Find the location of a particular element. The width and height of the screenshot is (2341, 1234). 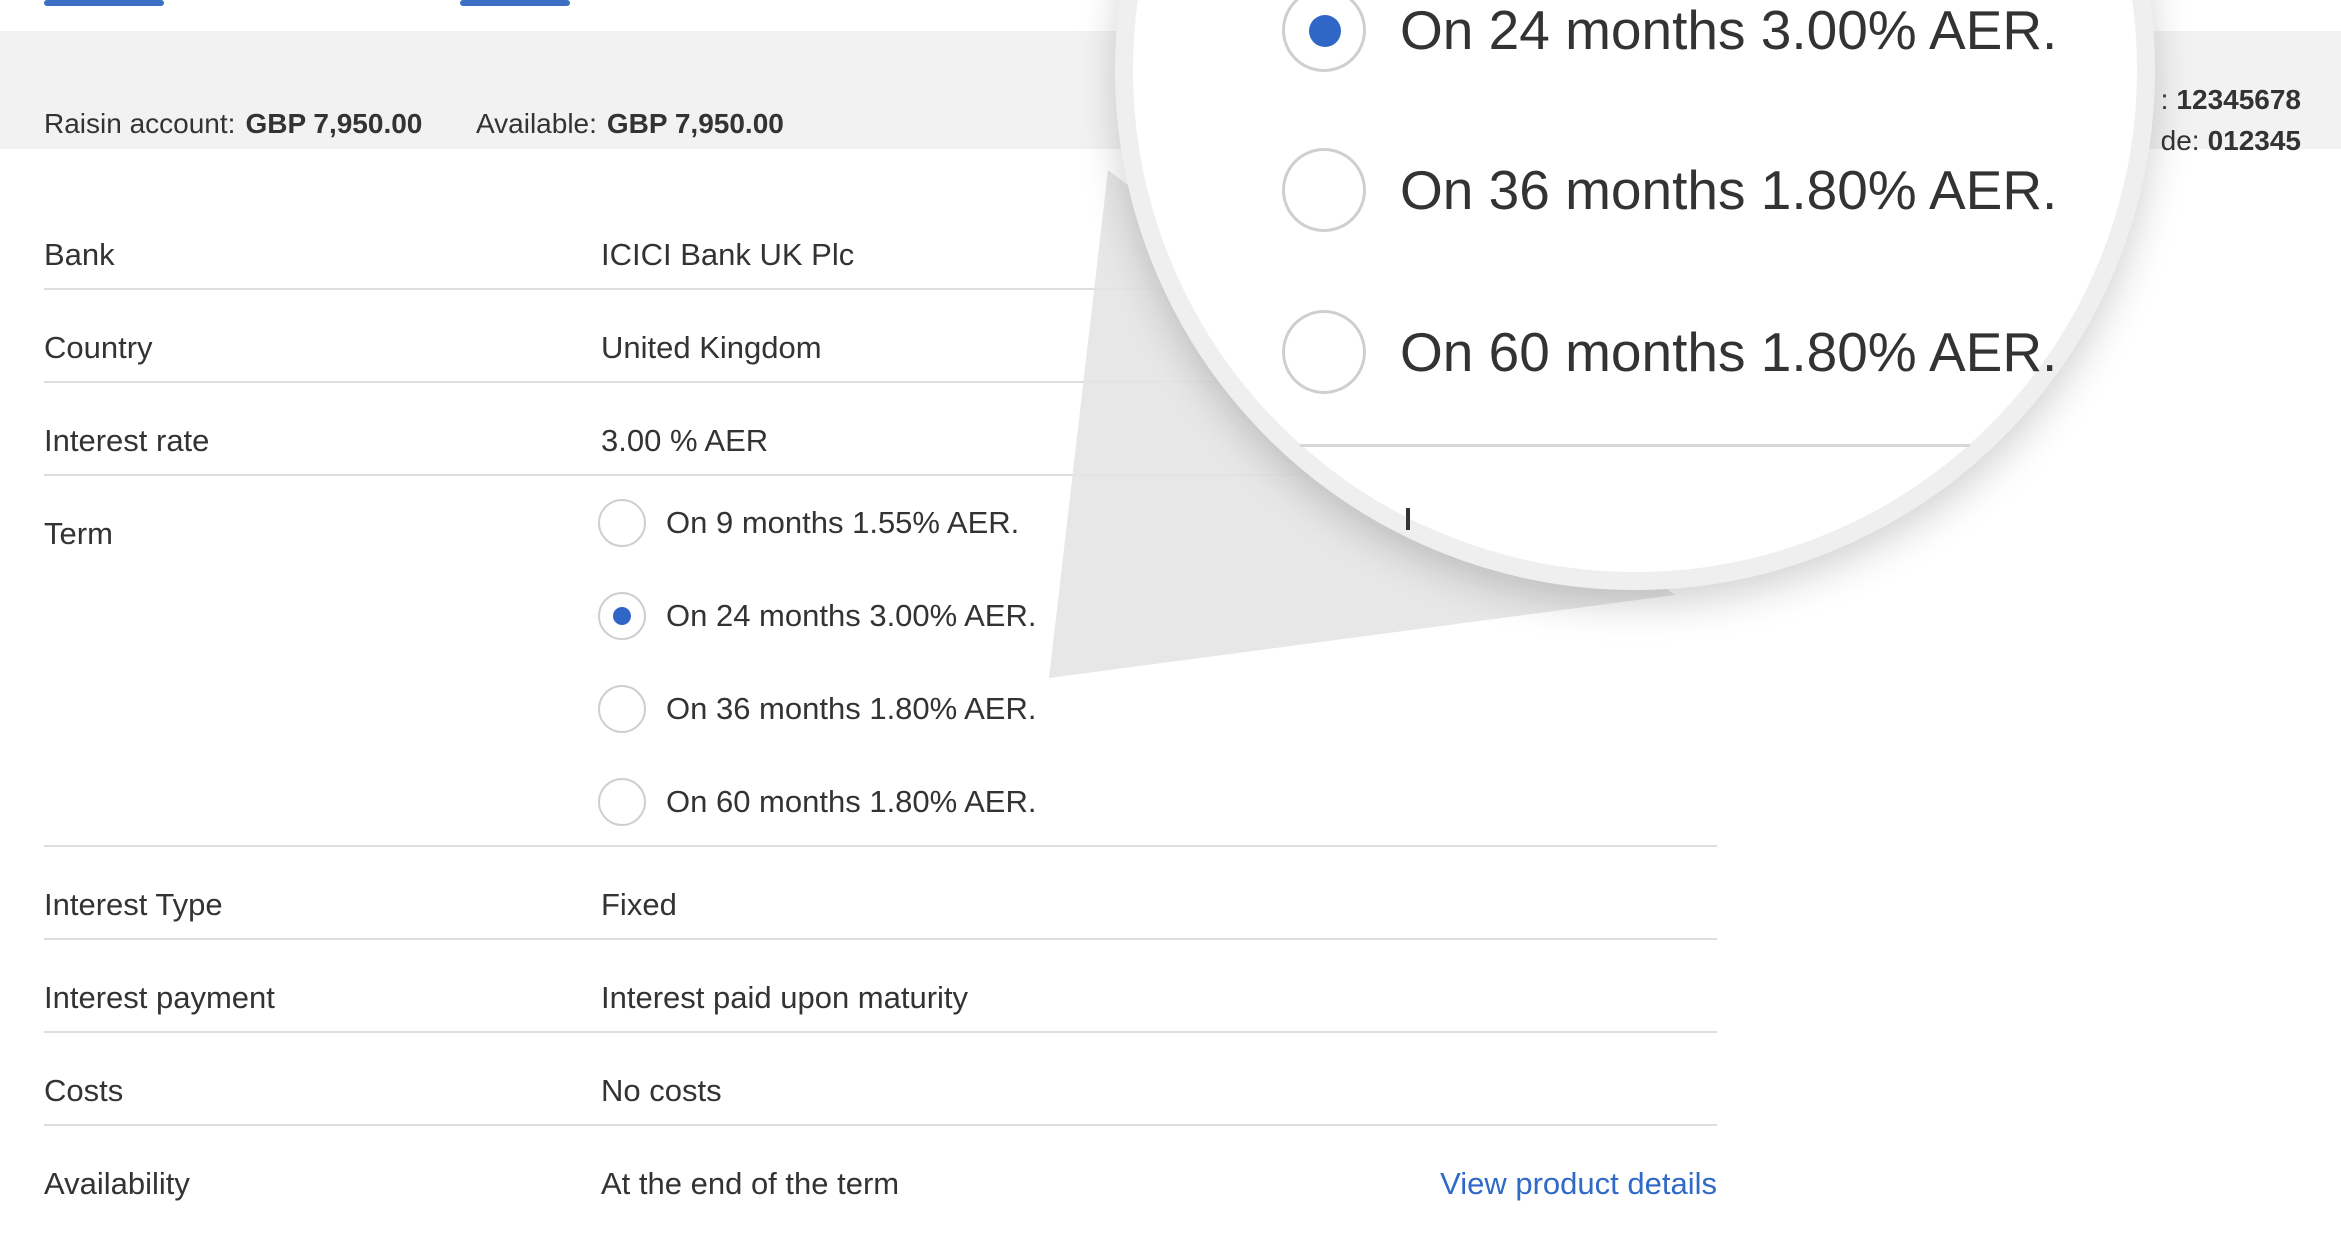

raisin-account-balance: Raisin account: GBP 7,950.00 is located at coordinates (233, 124).